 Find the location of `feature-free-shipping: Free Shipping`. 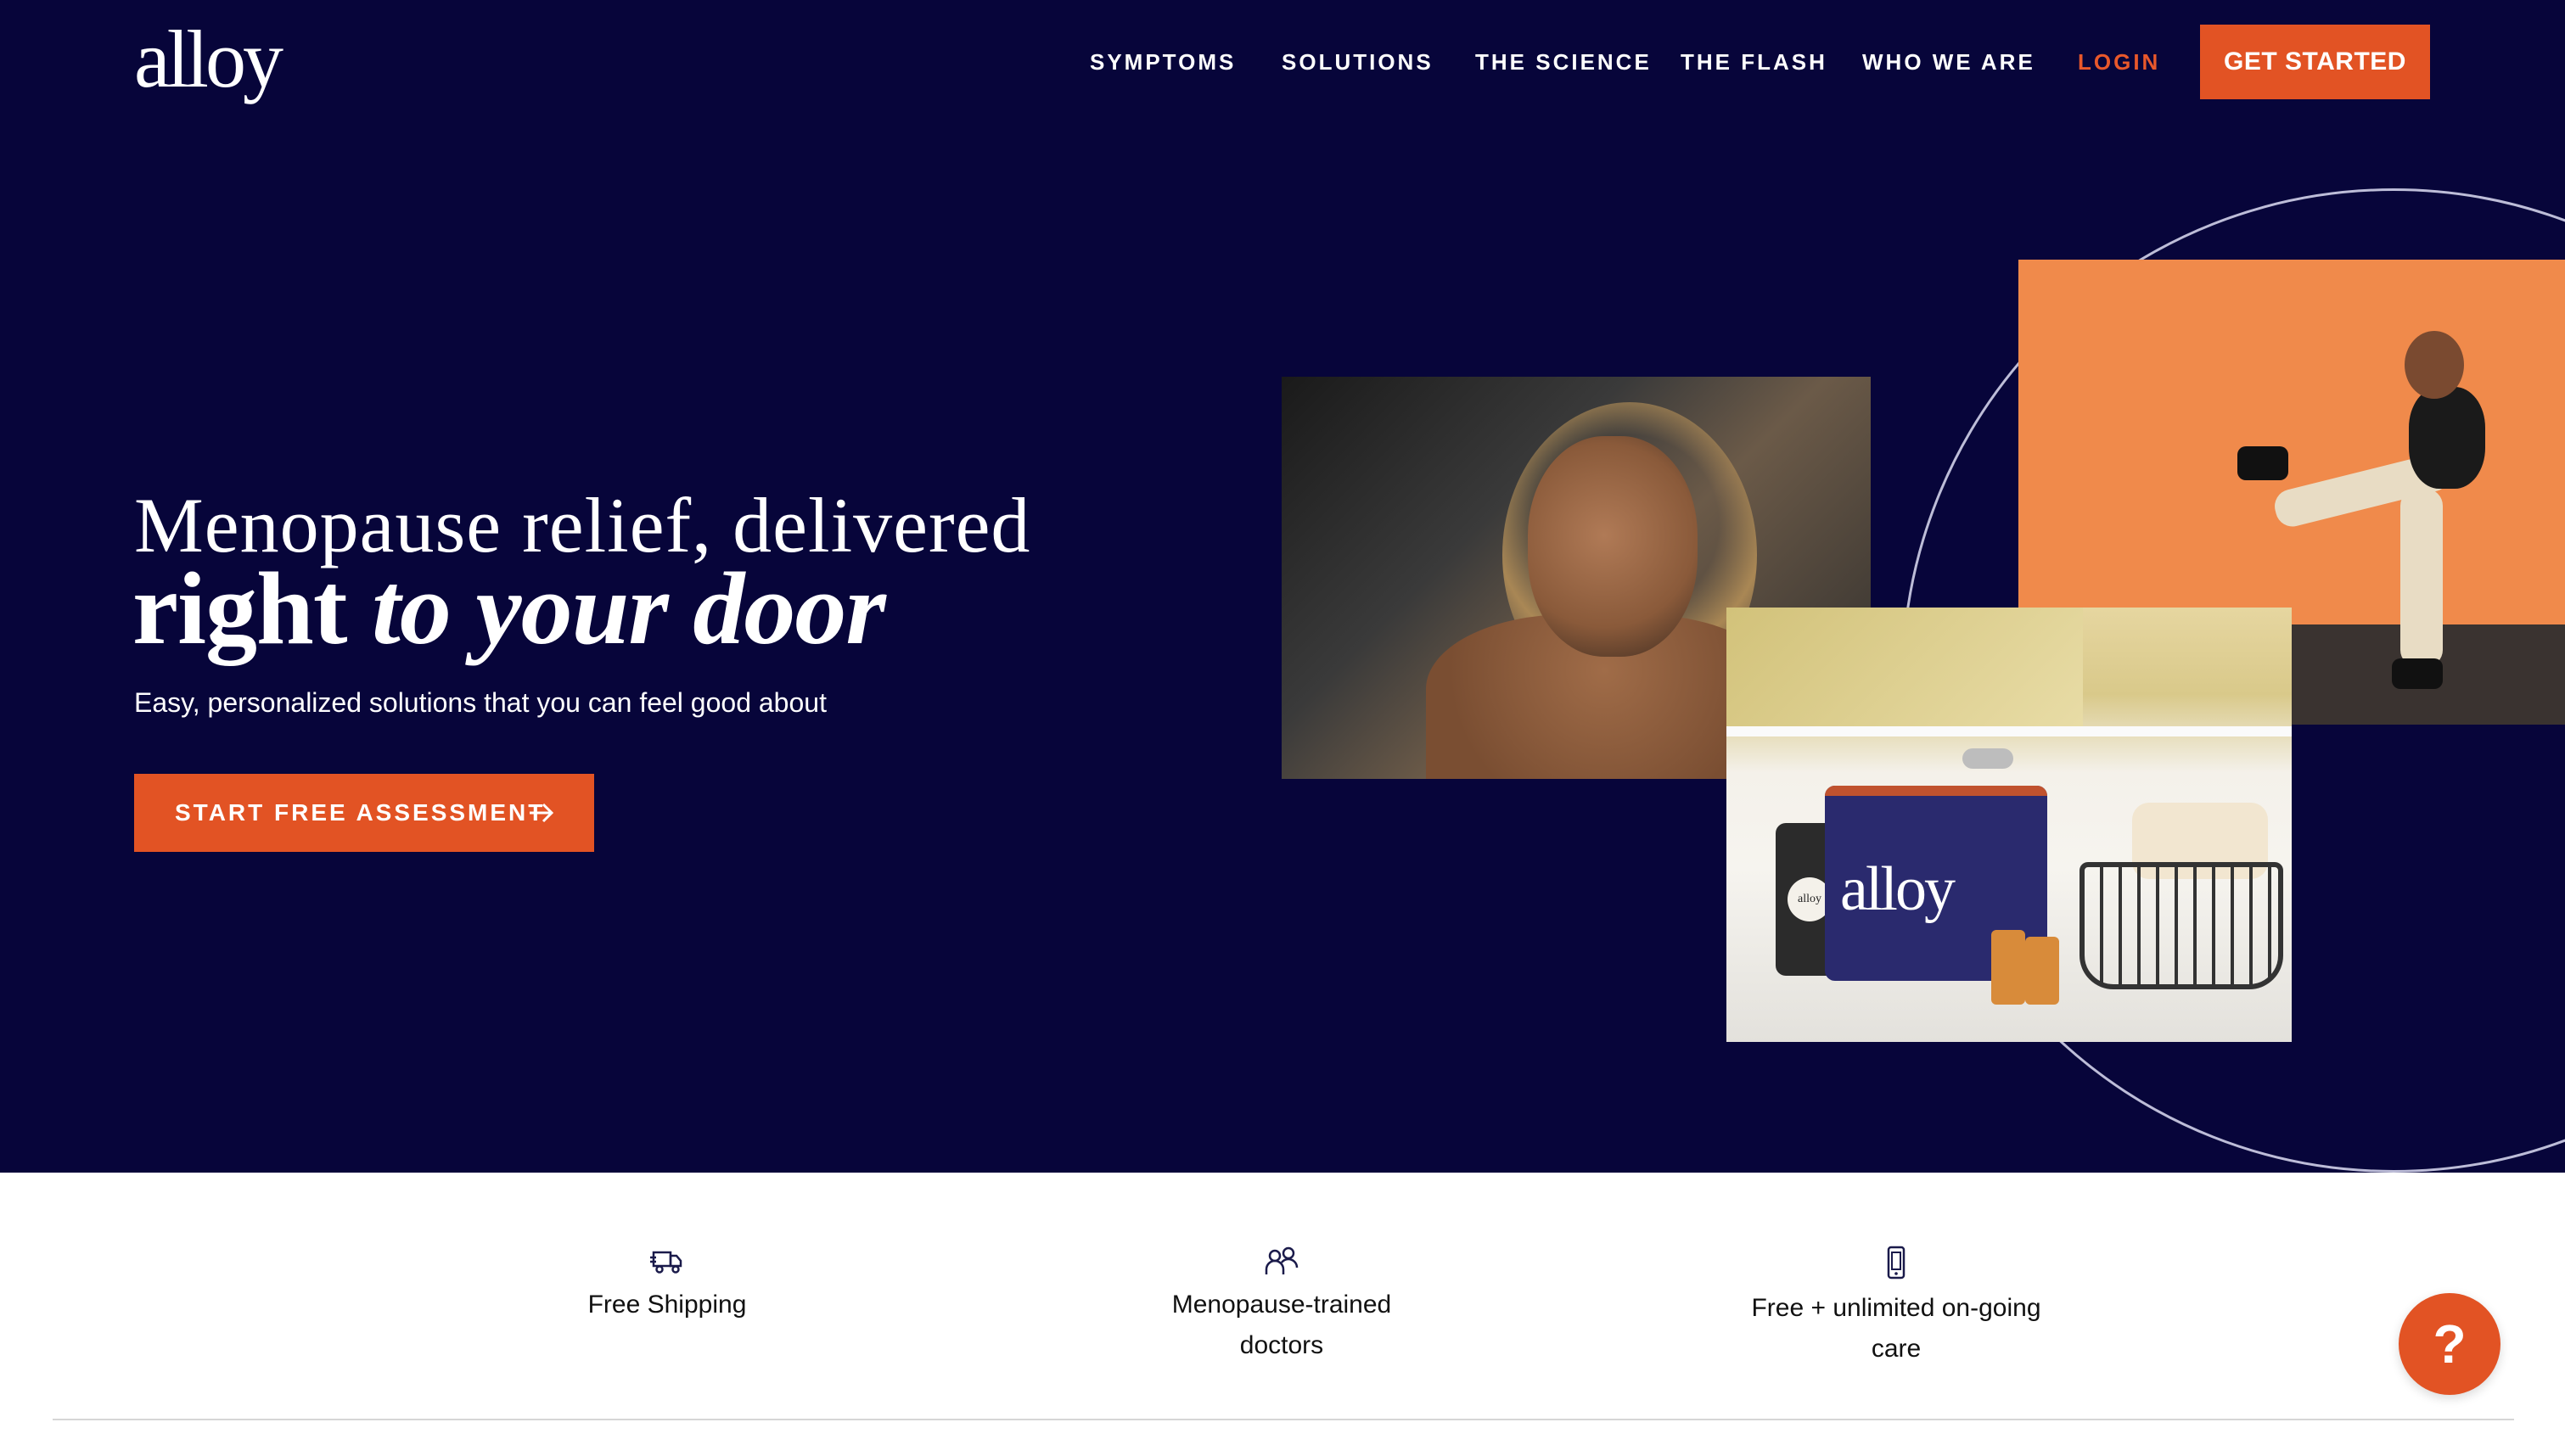

feature-free-shipping: Free Shipping is located at coordinates (667, 1286).